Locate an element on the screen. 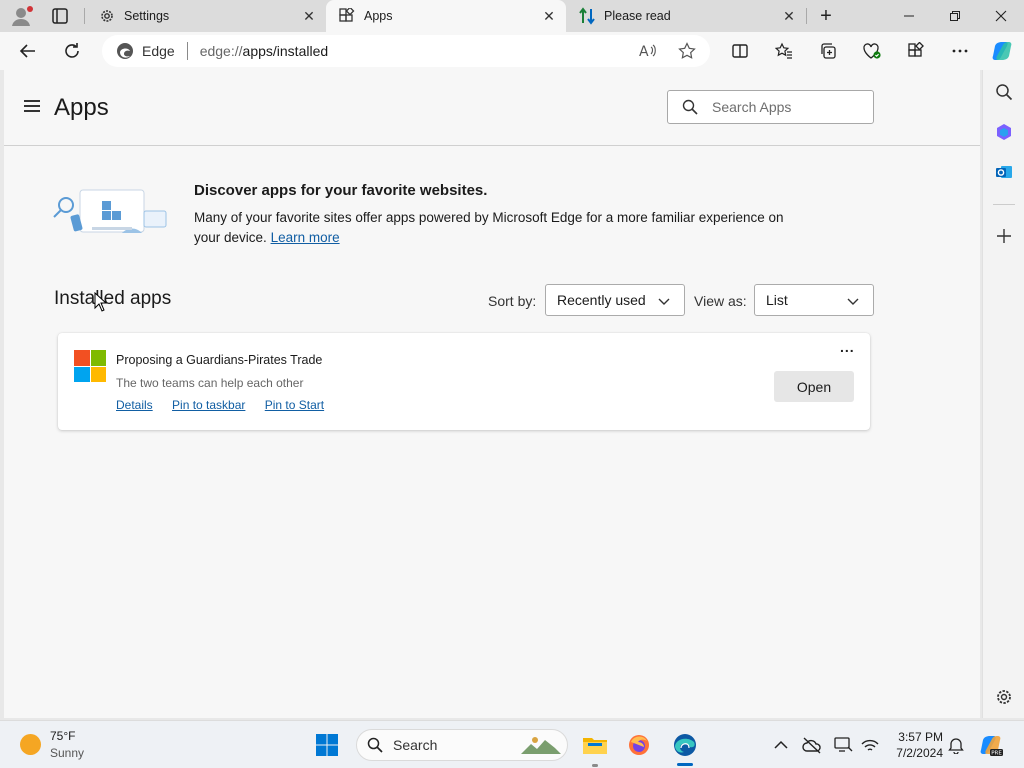 The width and height of the screenshot is (1024, 768). sun-weather-icon is located at coordinates (30, 744).